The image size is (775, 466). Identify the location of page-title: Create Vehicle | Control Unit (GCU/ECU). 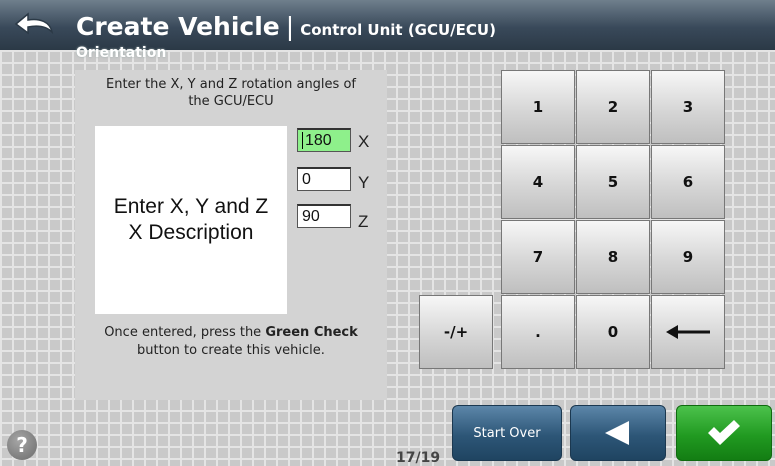
(286, 28).